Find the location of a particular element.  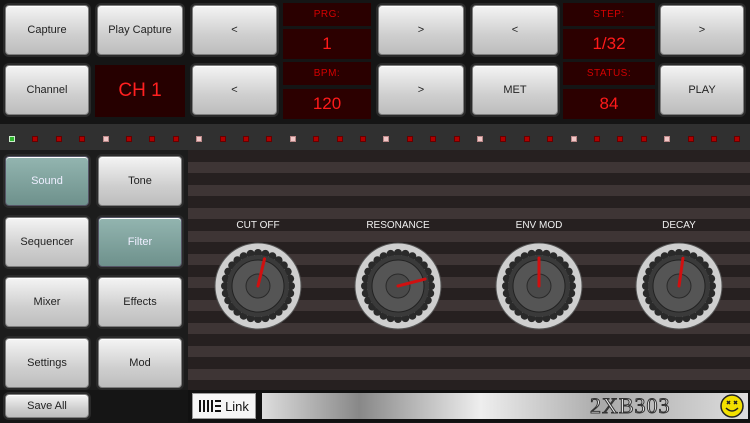

metronome-button: MET is located at coordinates (515, 90).